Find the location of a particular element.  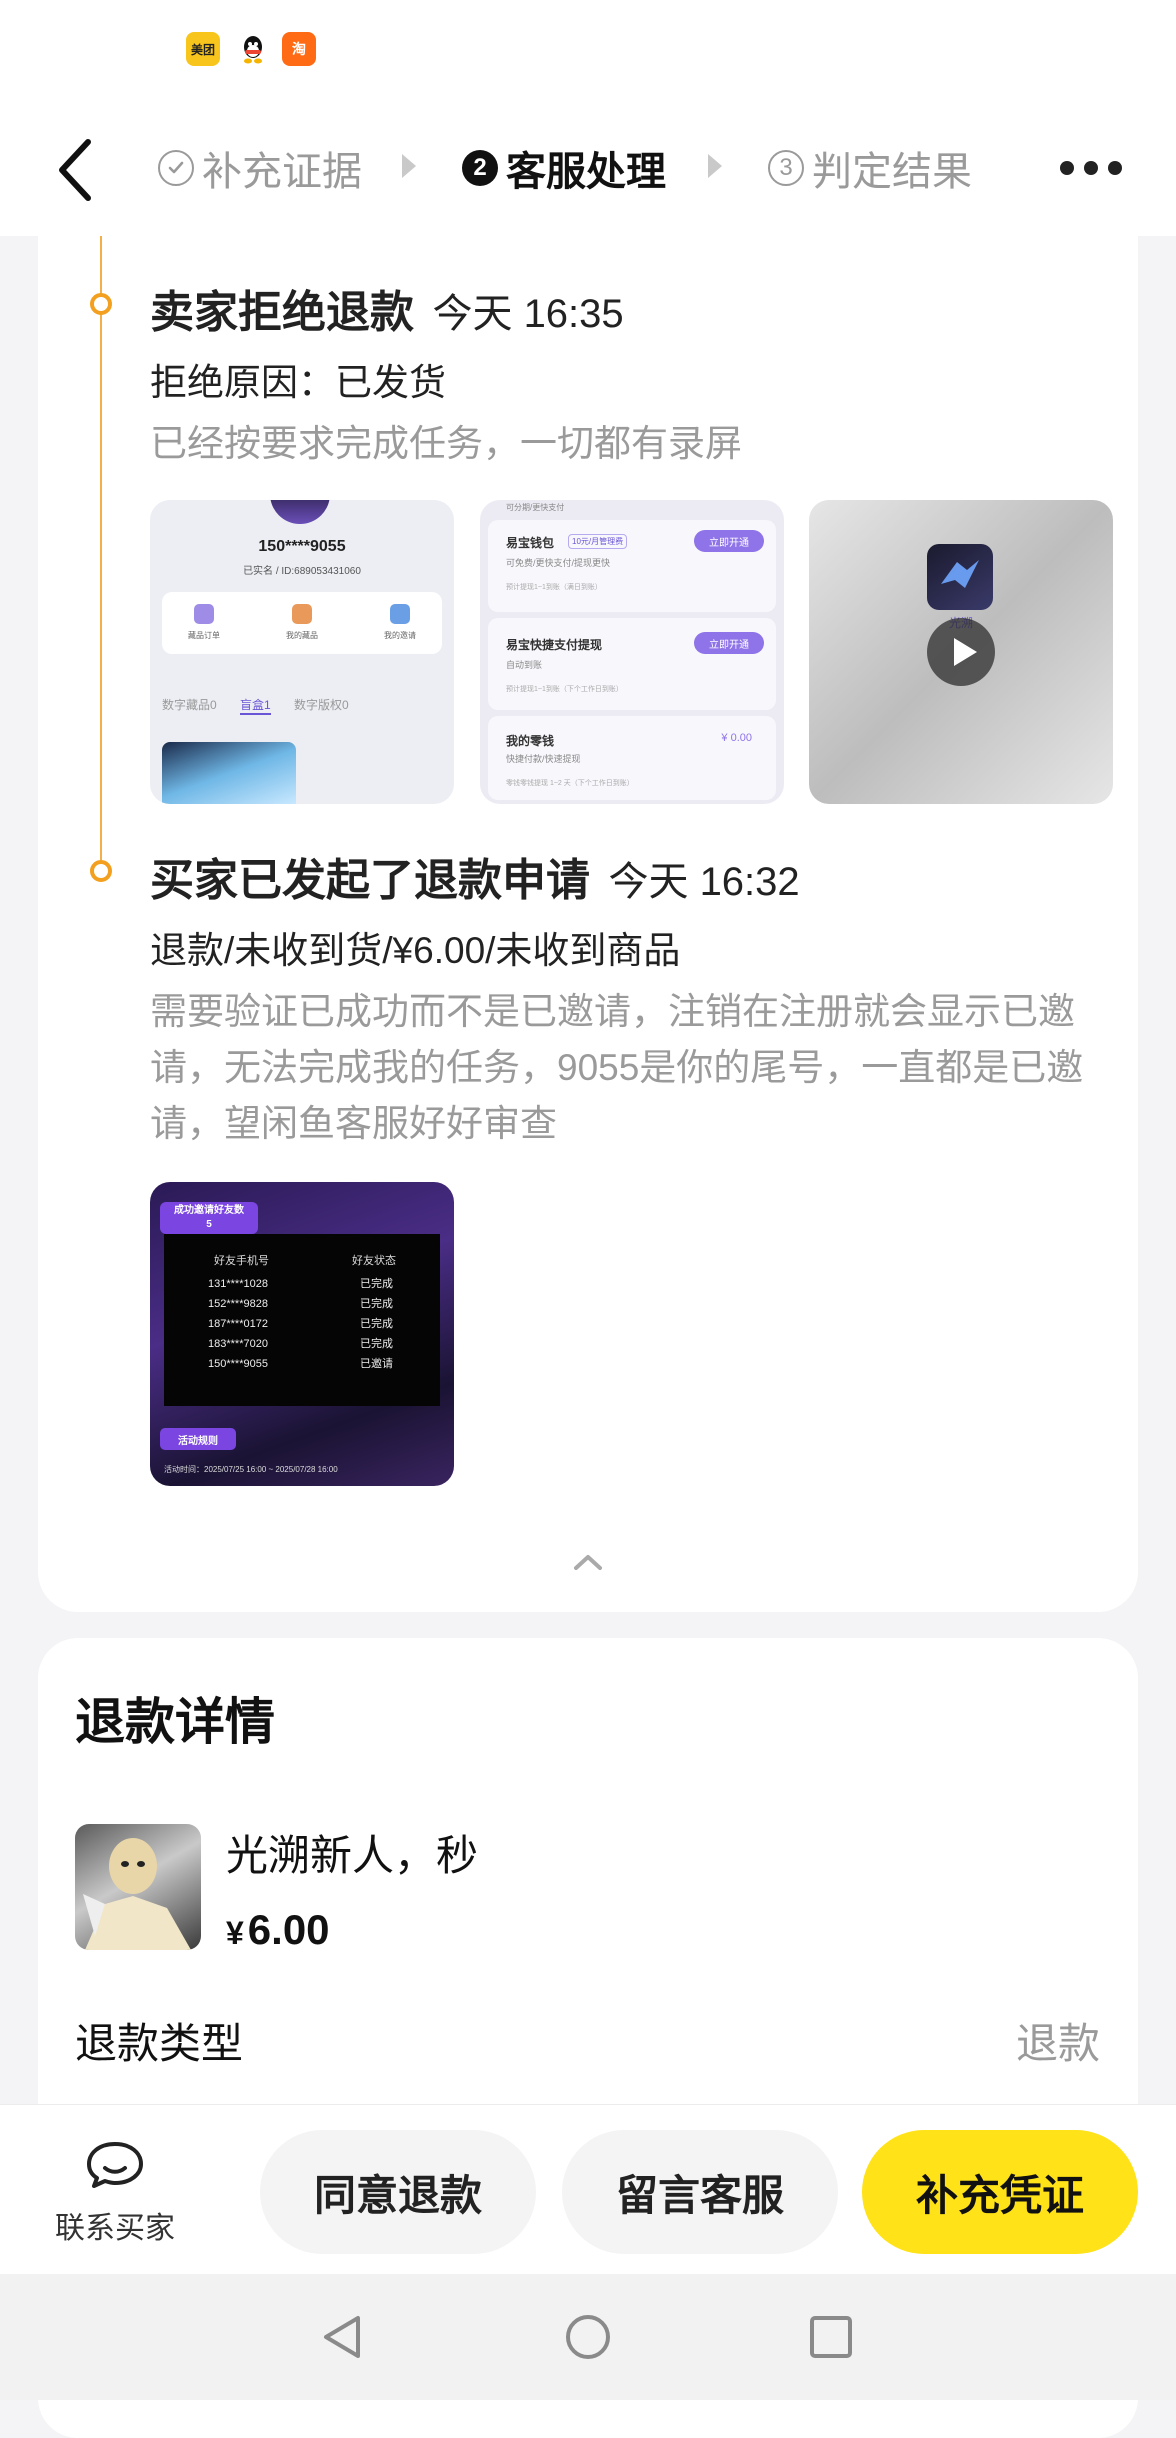

play-icon is located at coordinates (961, 652).